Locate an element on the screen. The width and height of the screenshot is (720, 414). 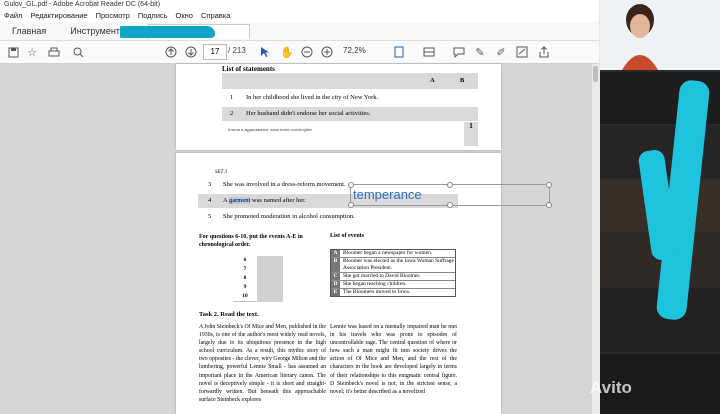
select-cursor-icon is located at coordinates (265, 52).